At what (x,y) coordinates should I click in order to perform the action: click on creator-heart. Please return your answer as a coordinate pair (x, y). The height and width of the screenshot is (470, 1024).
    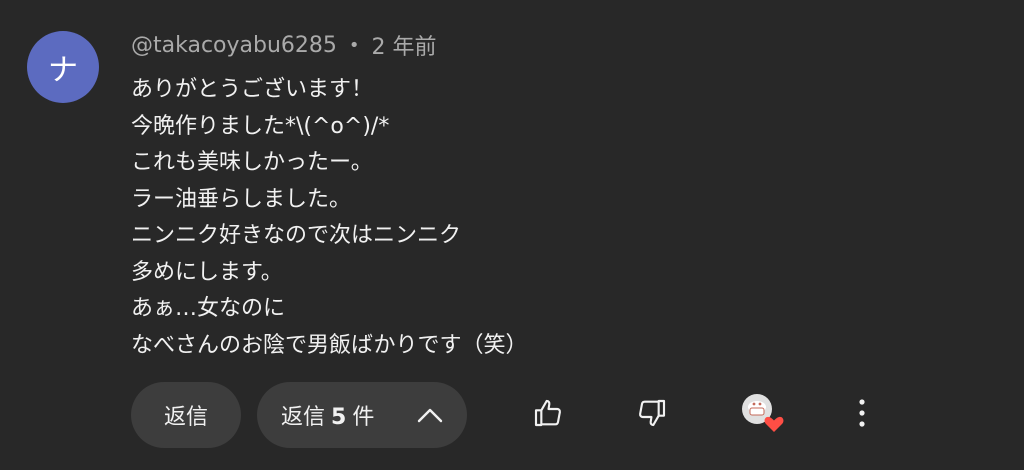
    Looking at the image, I should click on (762, 415).